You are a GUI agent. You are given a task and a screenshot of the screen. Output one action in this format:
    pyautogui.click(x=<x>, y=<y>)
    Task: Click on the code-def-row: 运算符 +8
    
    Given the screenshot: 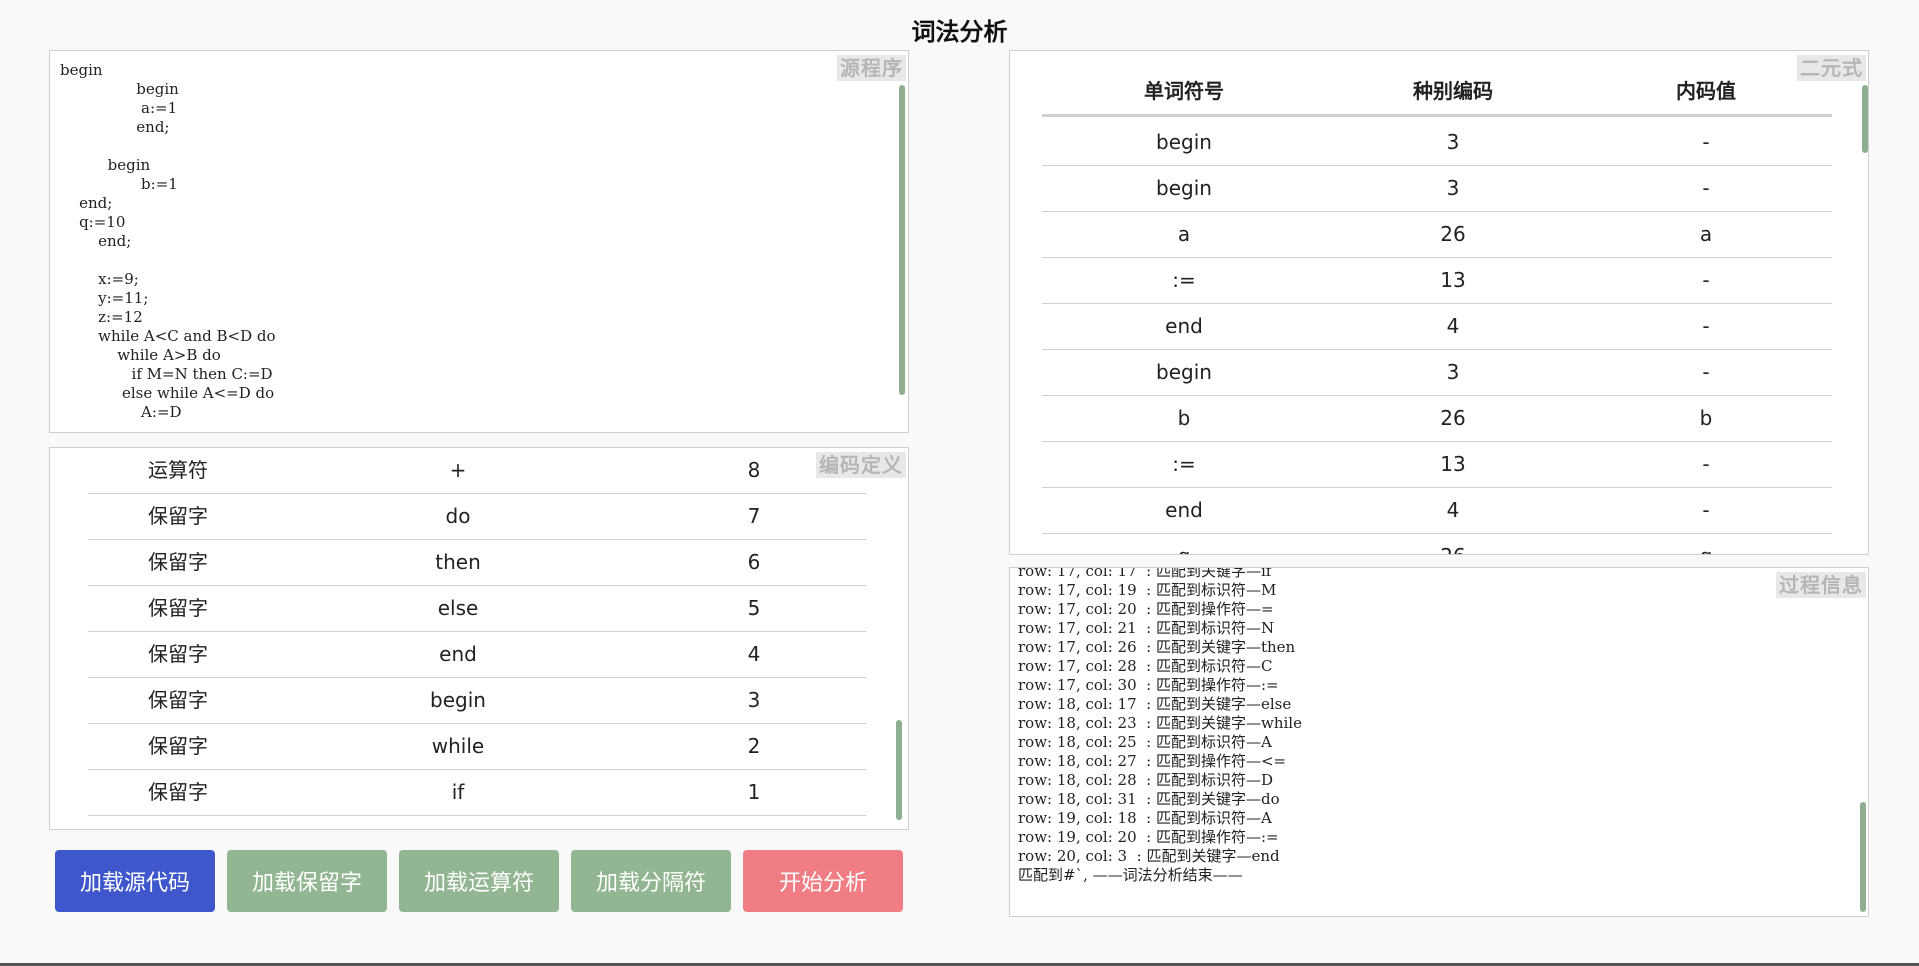 What is the action you would take?
    pyautogui.click(x=477, y=471)
    